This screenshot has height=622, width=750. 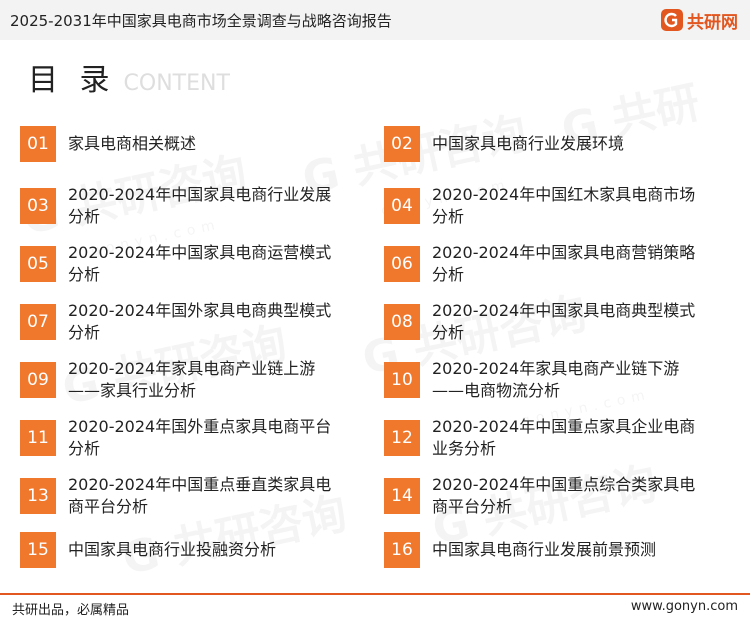 I want to click on brand-logo: 共研网, so click(x=699, y=20).